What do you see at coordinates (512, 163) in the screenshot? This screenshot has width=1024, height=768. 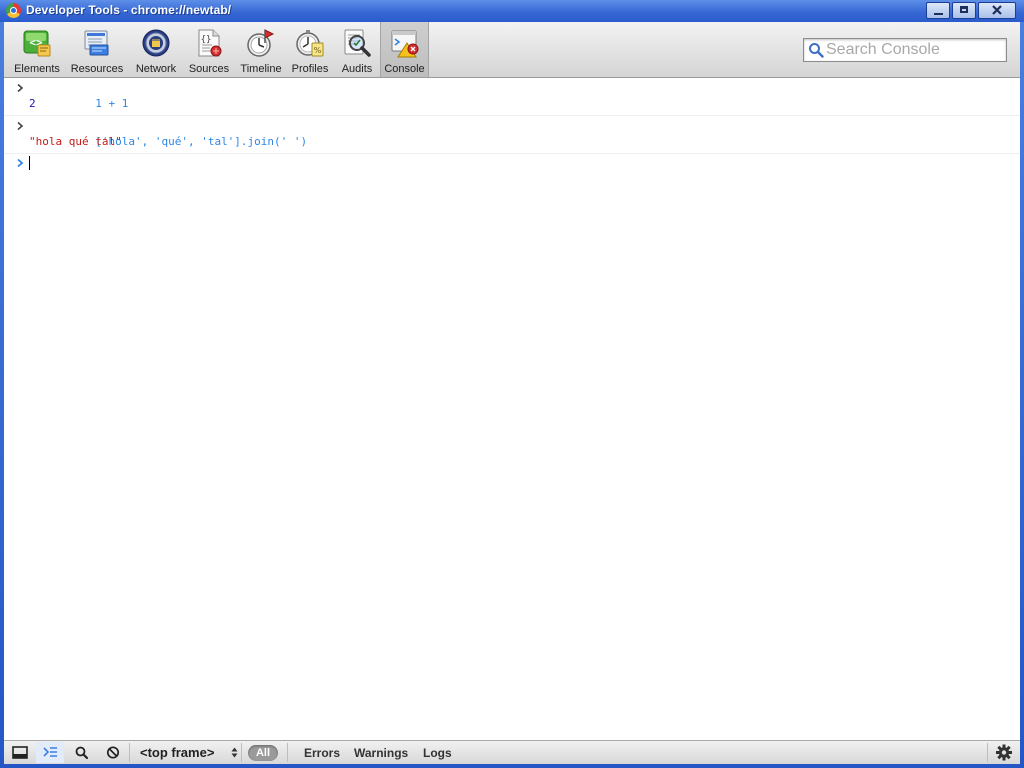 I see `console-prompt` at bounding box center [512, 163].